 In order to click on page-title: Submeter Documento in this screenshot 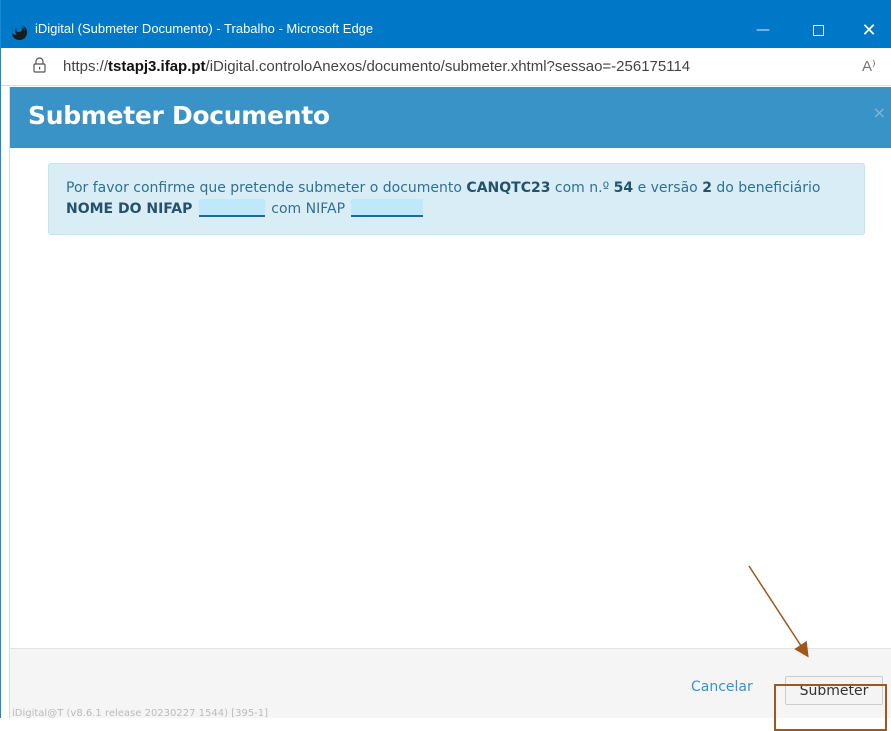, I will do `click(179, 115)`.